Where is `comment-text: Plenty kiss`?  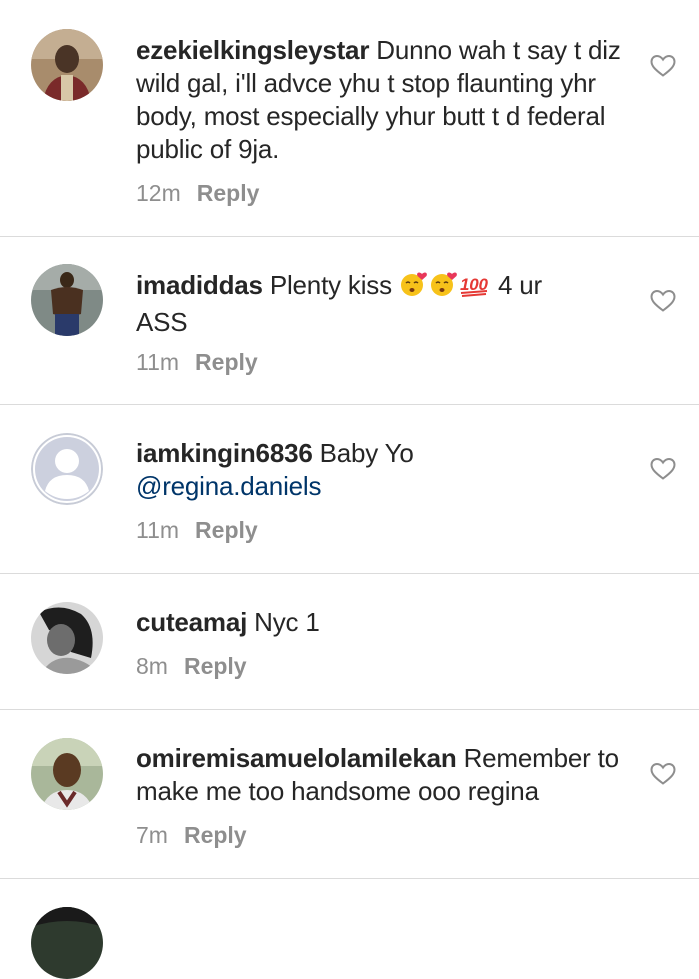
comment-text: Plenty kiss is located at coordinates (330, 285).